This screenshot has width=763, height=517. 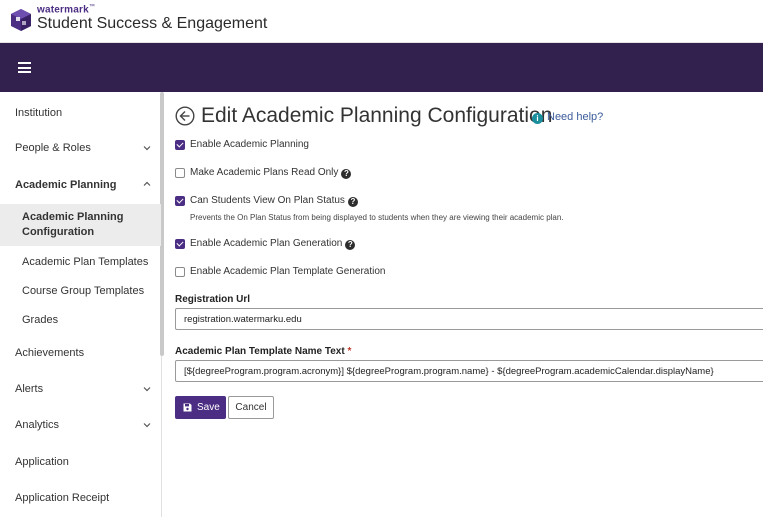 What do you see at coordinates (180, 173) in the screenshot?
I see `read-only-plans-checkbox` at bounding box center [180, 173].